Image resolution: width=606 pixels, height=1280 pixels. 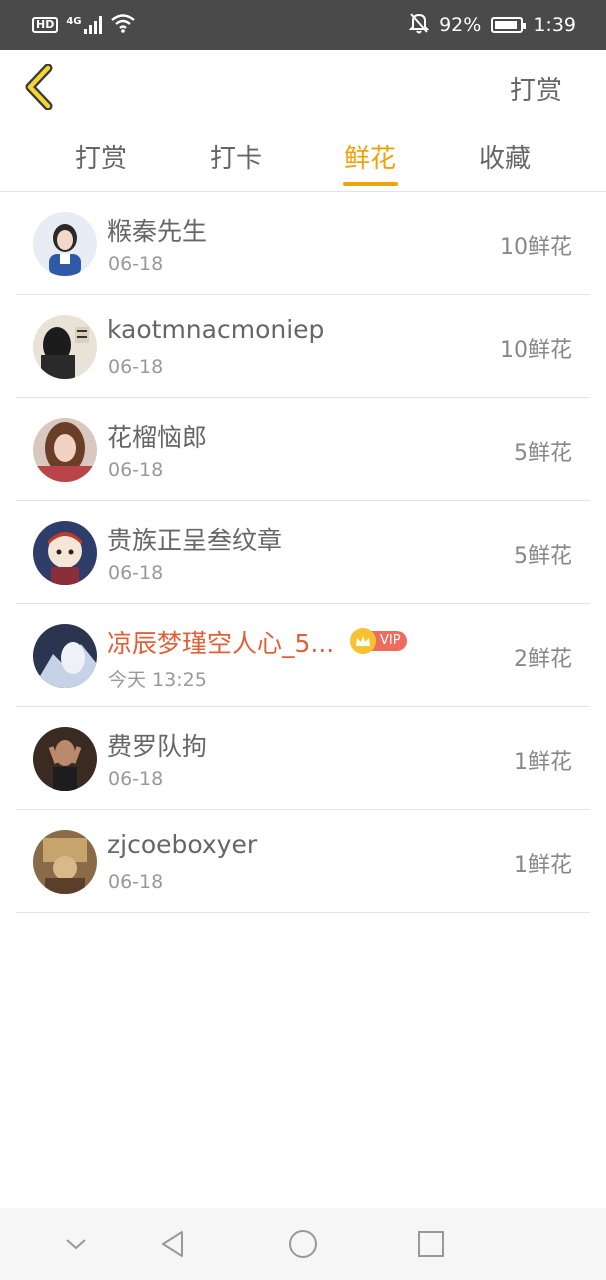 I want to click on list-item: kaotmnacmoniep 06-18 10鲜花, so click(x=303, y=346).